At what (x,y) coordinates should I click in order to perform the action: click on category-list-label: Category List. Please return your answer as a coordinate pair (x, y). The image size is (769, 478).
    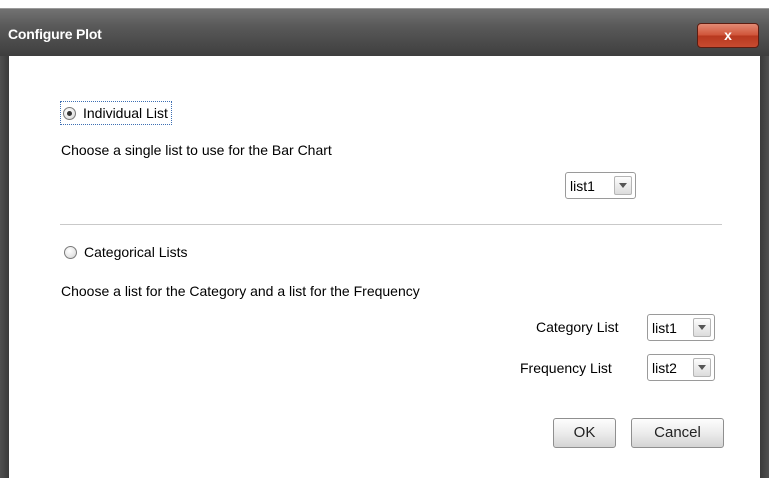
    Looking at the image, I should click on (577, 327).